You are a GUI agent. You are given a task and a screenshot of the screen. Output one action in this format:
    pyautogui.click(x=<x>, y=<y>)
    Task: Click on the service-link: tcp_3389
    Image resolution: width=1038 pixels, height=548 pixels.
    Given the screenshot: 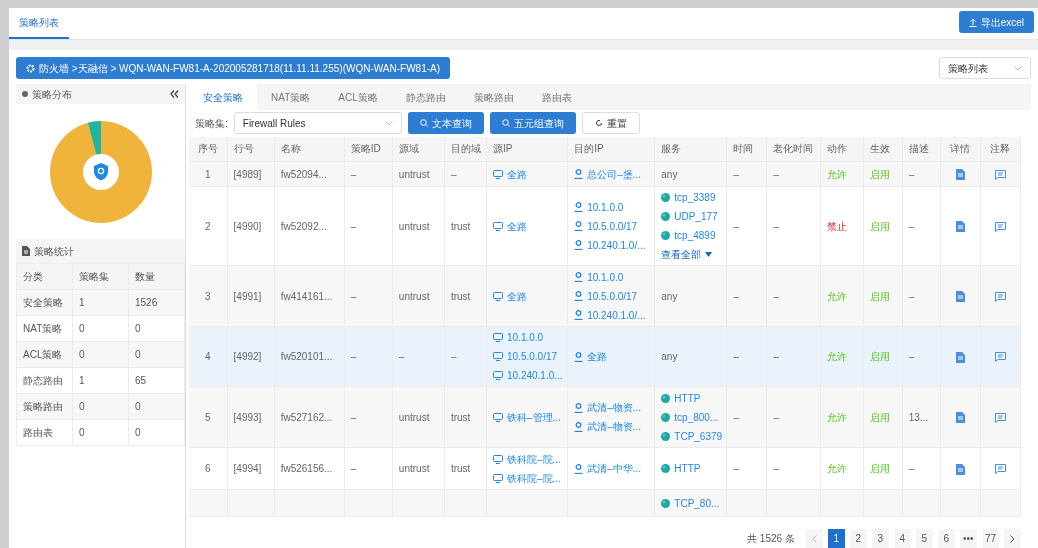 What is the action you would take?
    pyautogui.click(x=691, y=197)
    